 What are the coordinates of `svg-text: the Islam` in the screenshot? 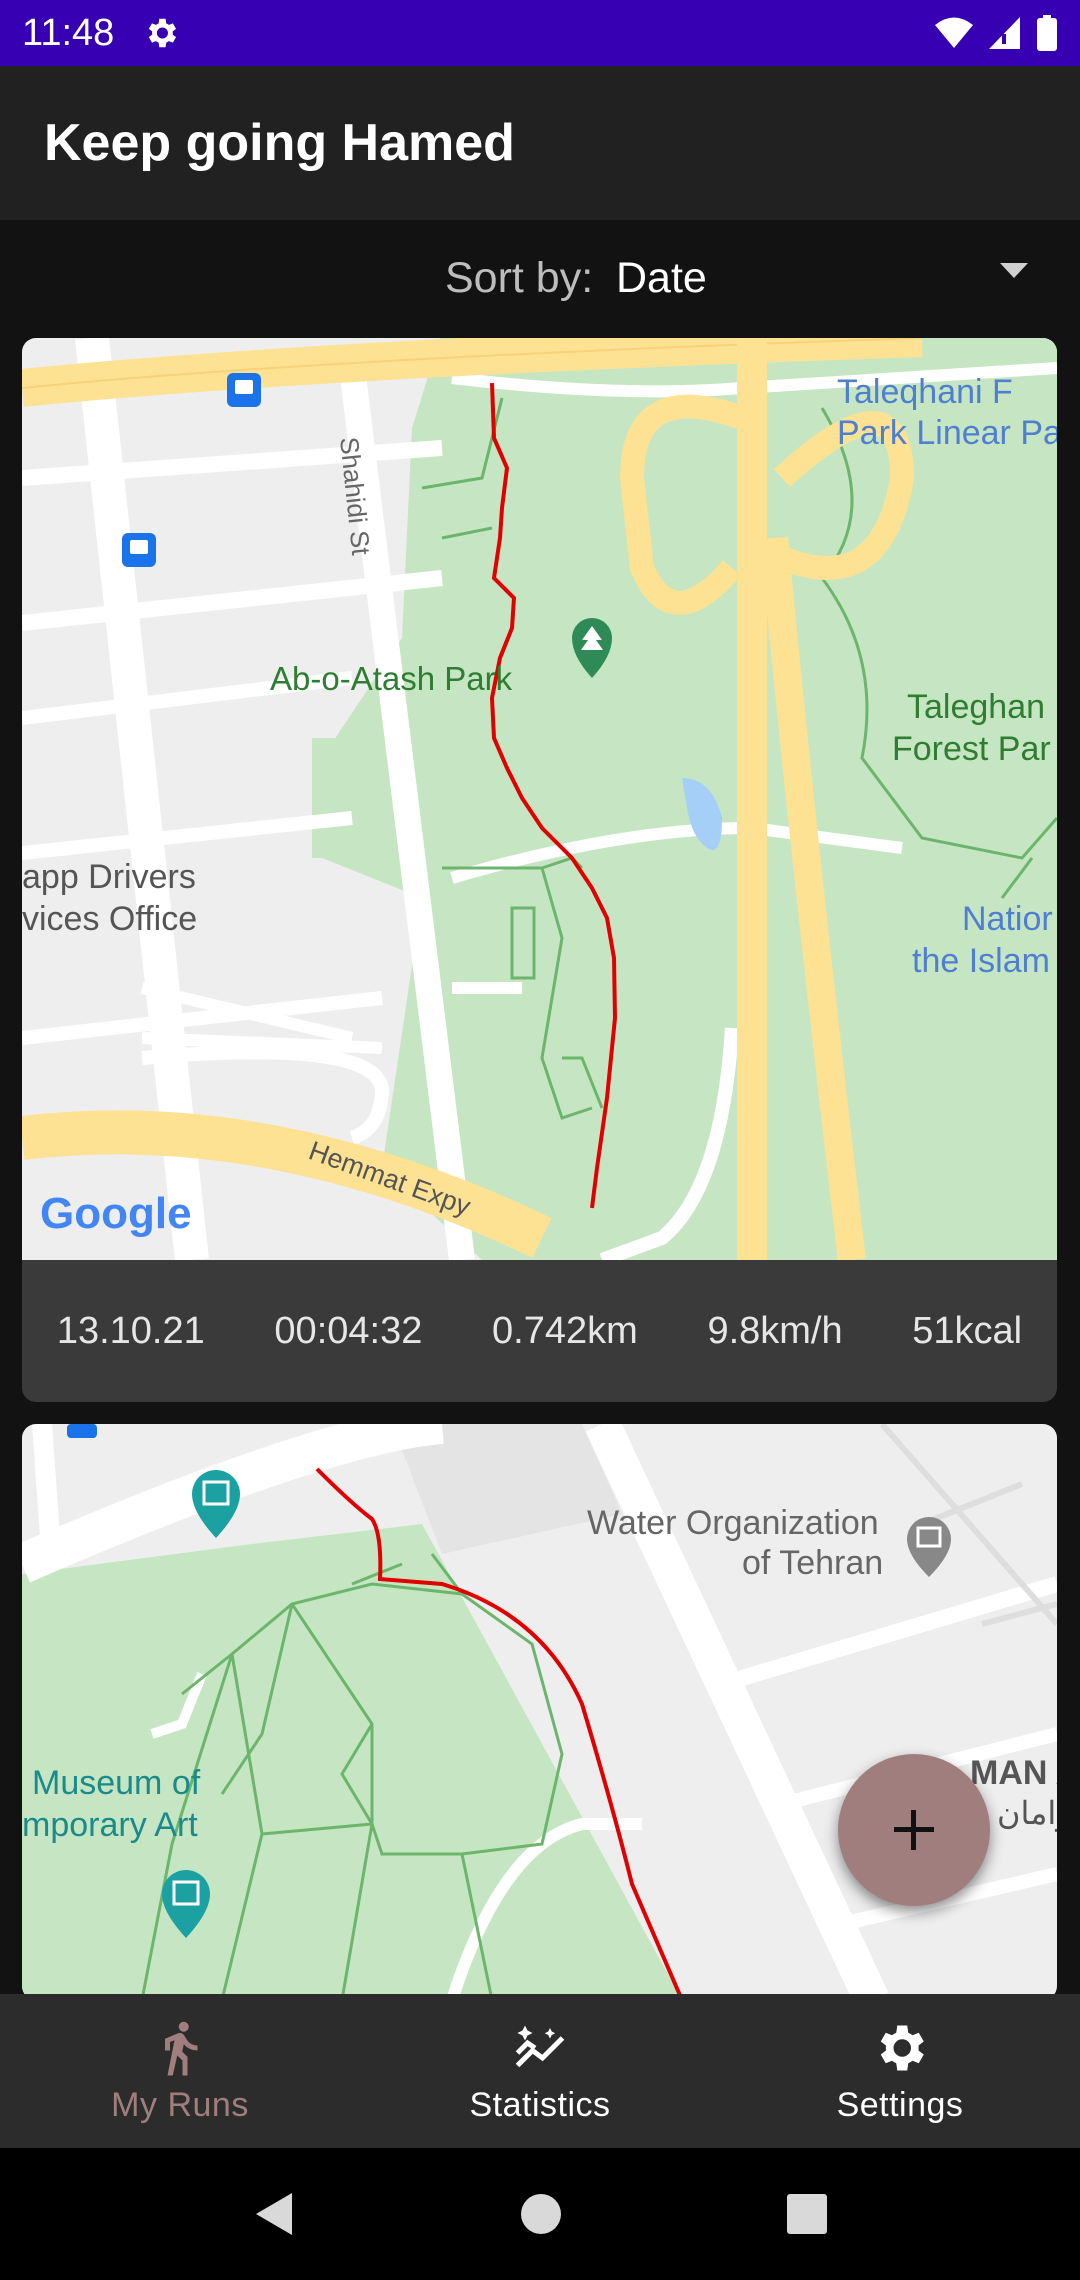 It's located at (981, 961).